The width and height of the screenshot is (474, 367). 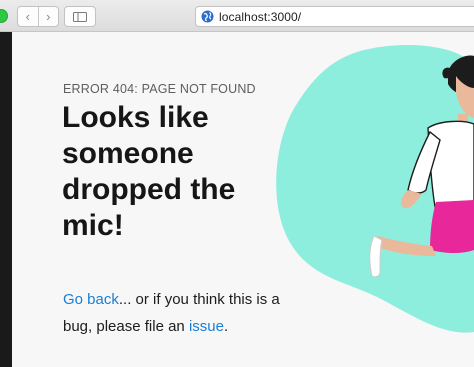 I want to click on sidebar-icon, so click(x=80, y=16).